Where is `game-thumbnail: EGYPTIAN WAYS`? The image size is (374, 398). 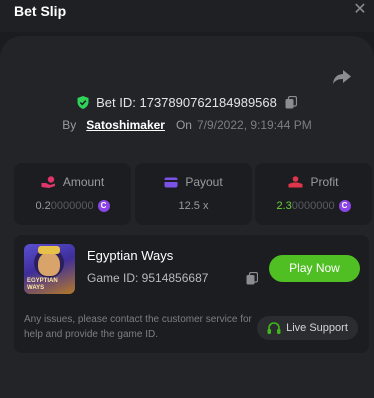
game-thumbnail: EGYPTIAN WAYS is located at coordinates (49, 269).